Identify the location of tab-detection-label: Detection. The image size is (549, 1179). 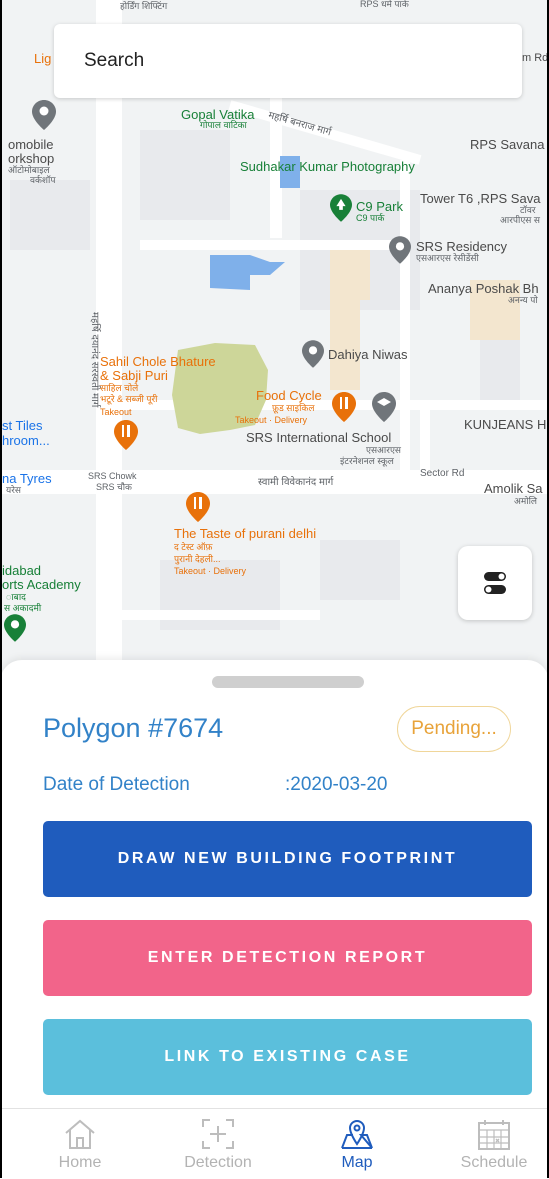
(218, 1162).